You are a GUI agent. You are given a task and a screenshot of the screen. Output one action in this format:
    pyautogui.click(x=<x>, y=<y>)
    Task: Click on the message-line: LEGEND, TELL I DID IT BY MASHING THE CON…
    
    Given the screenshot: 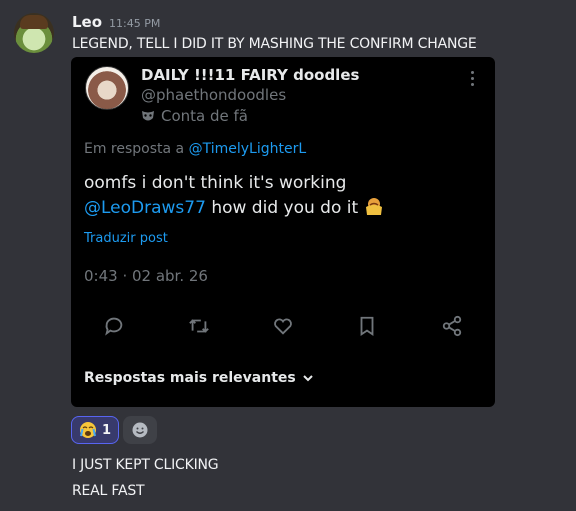 What is the action you would take?
    pyautogui.click(x=274, y=44)
    